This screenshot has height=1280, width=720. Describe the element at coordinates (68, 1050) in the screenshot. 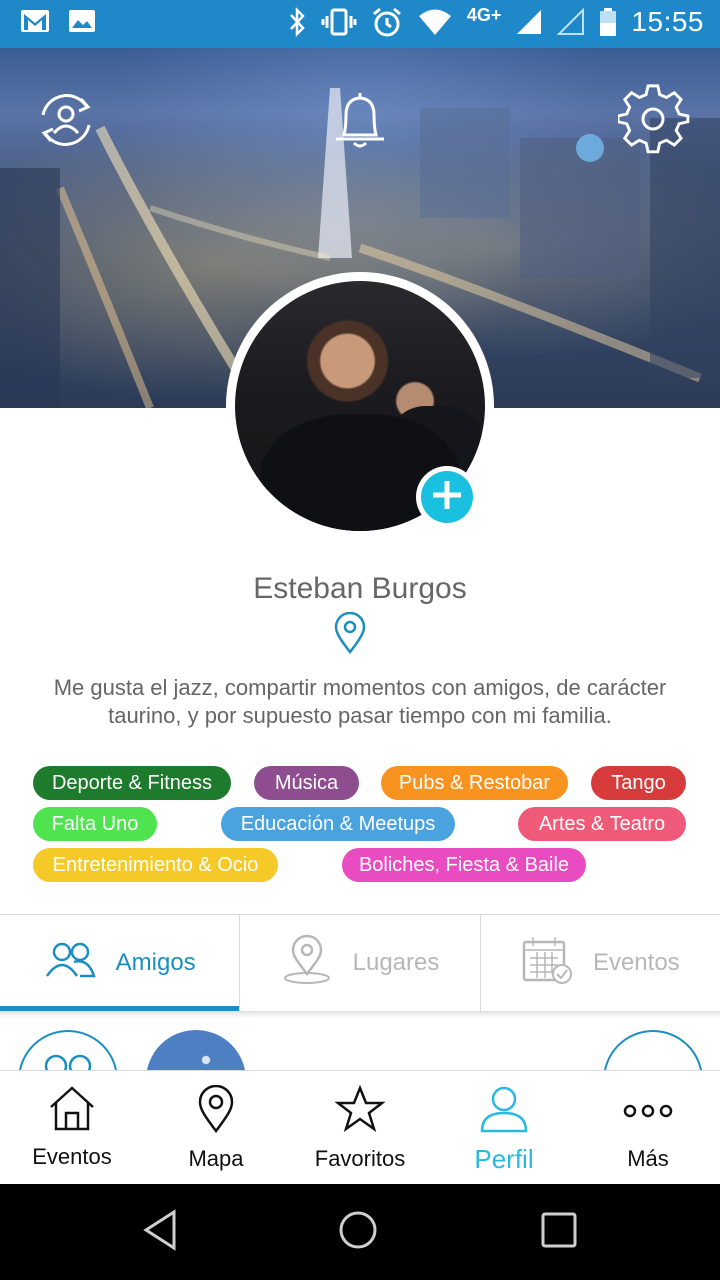

I see `add-friend-item` at that location.